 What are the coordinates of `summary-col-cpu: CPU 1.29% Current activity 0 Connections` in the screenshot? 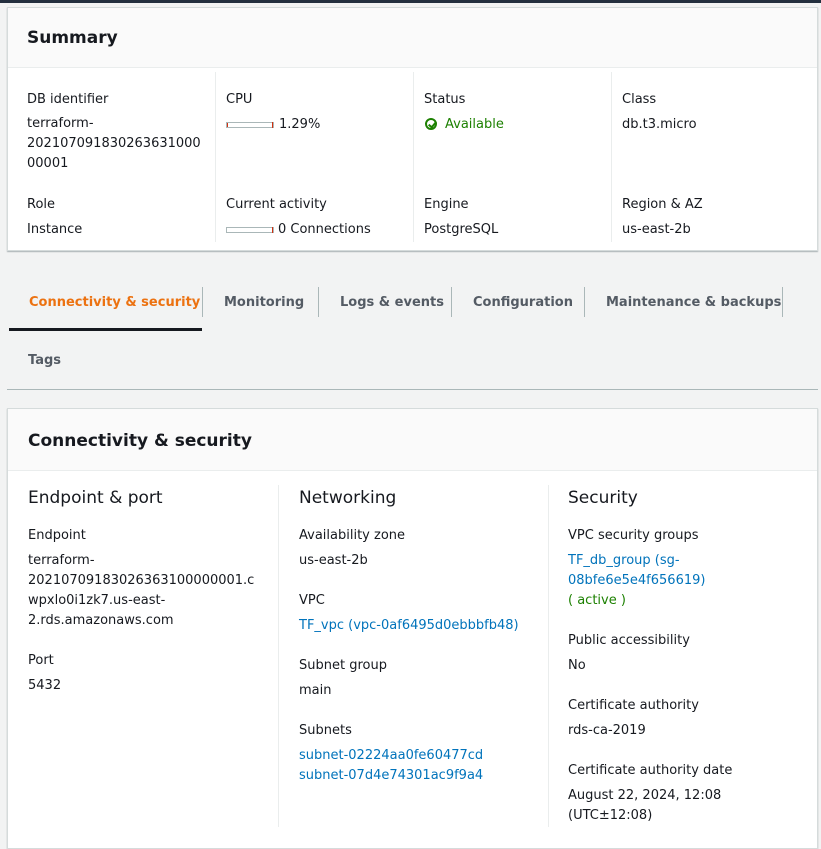 It's located at (314, 157).